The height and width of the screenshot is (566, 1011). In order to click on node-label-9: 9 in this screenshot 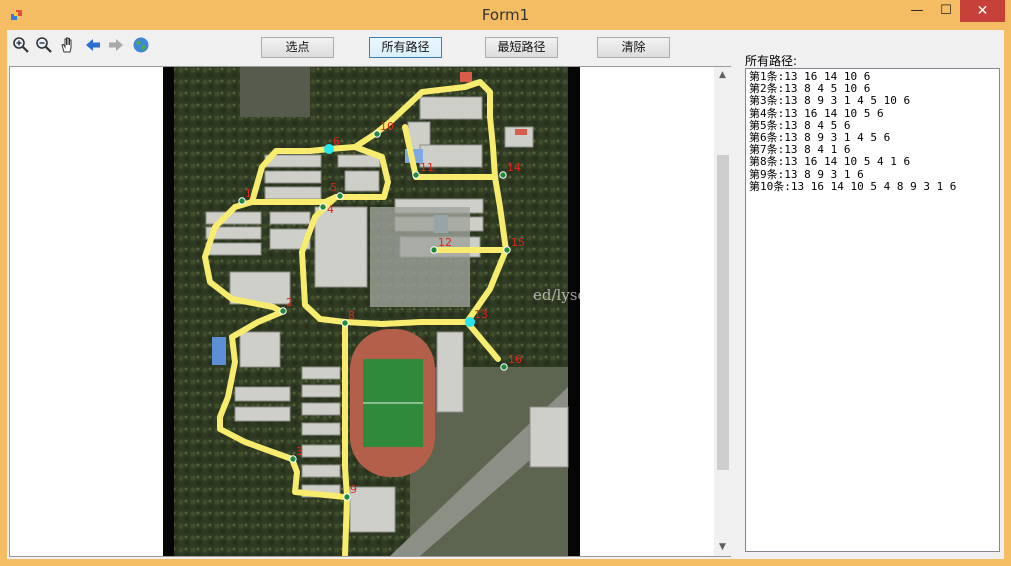, I will do `click(353, 489)`.